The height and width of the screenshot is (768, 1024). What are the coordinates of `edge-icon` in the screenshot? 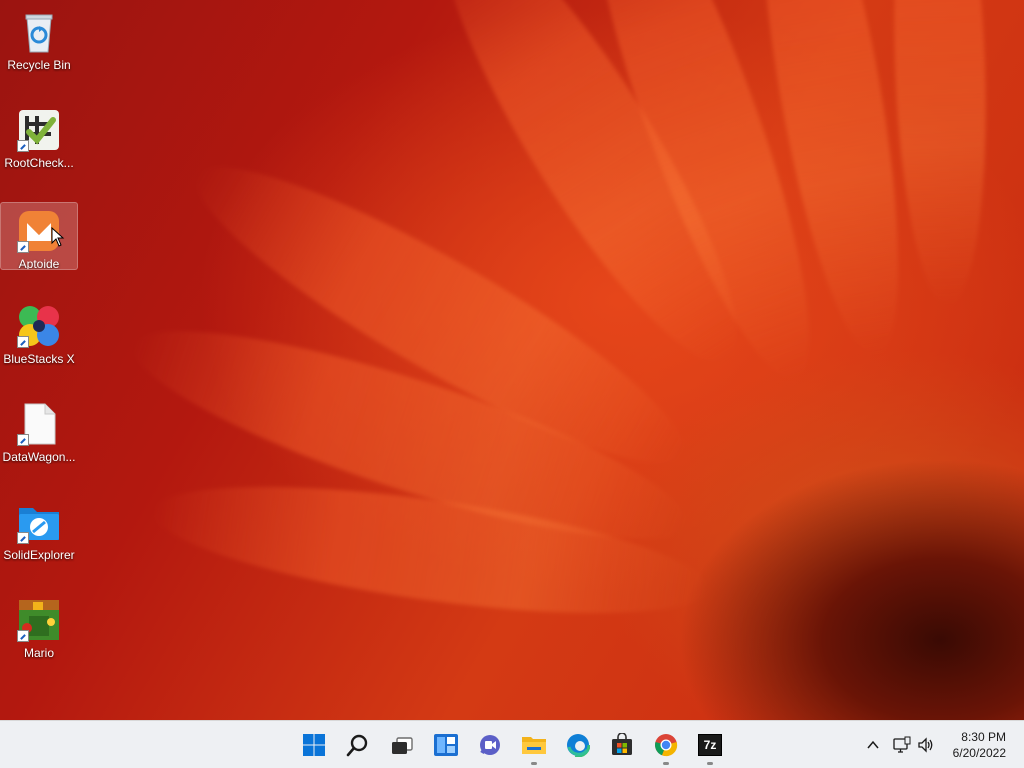 It's located at (578, 745).